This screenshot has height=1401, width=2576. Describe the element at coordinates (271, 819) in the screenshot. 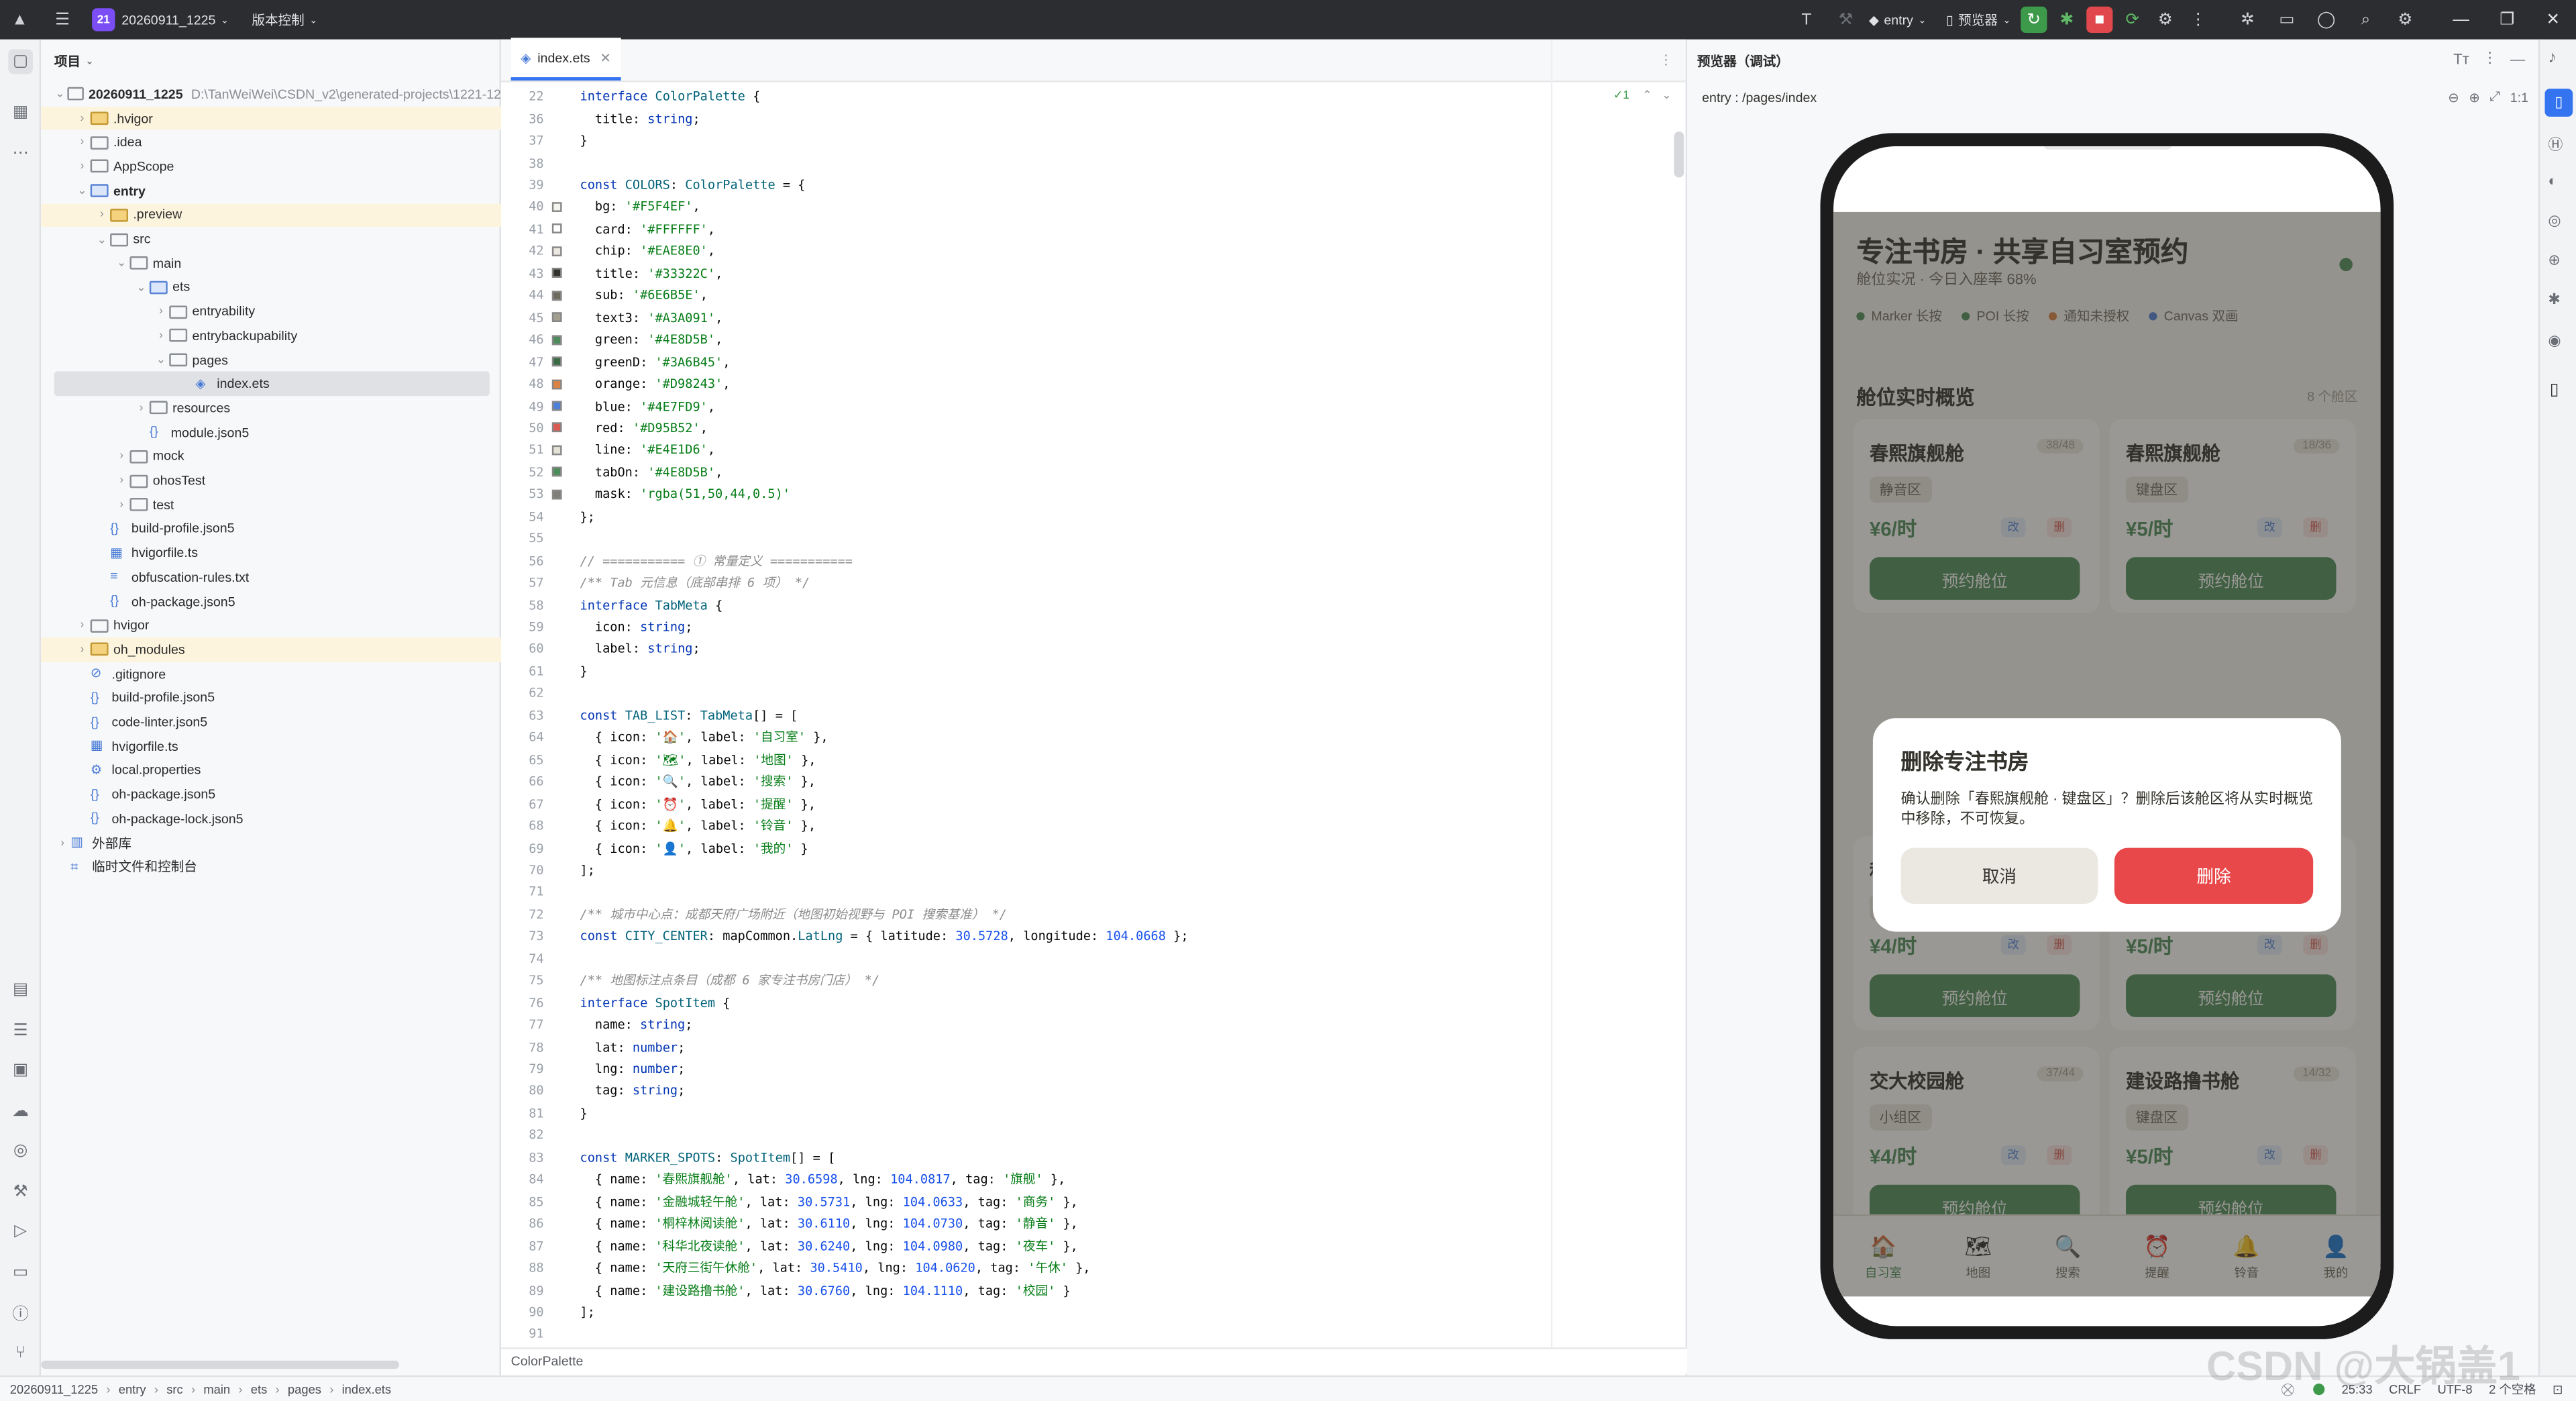

I see `tree-item: {} oh-package-lock.json5` at that location.